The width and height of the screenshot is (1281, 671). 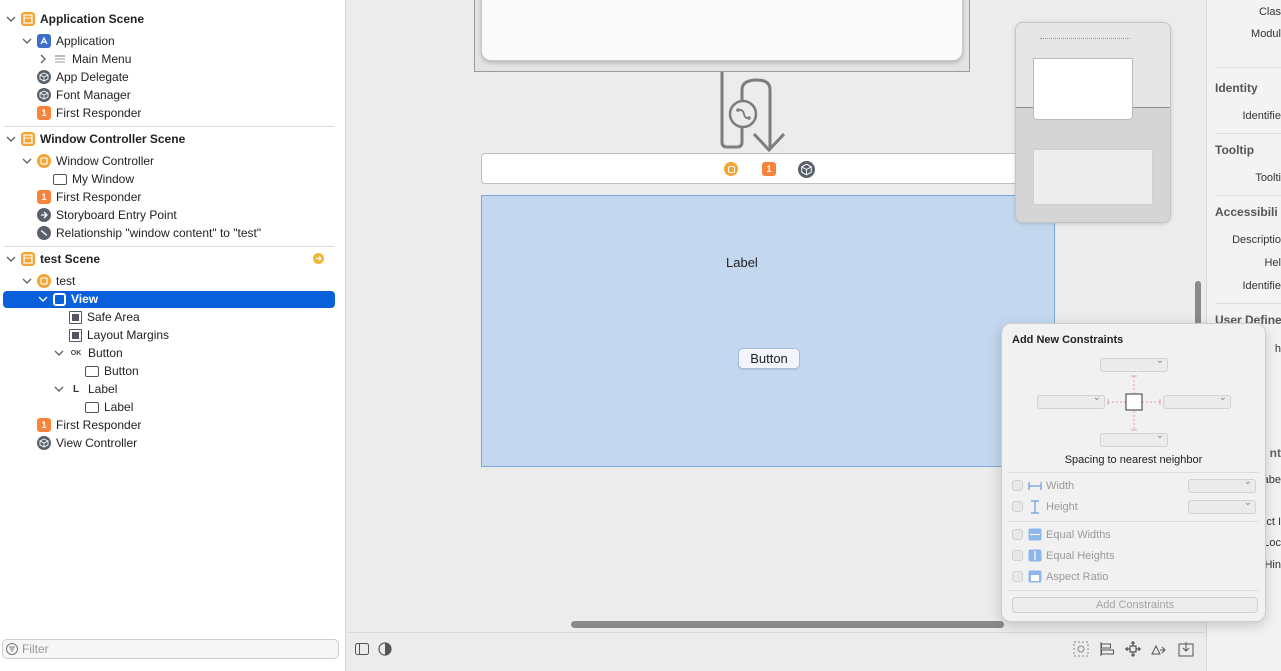 I want to click on aspect-ratio-icon, so click(x=1035, y=576).